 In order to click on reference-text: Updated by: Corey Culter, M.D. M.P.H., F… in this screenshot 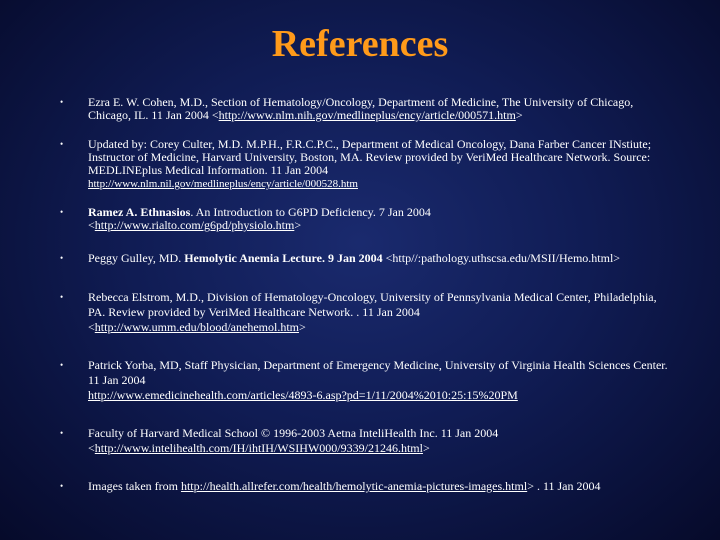, I will do `click(370, 157)`.